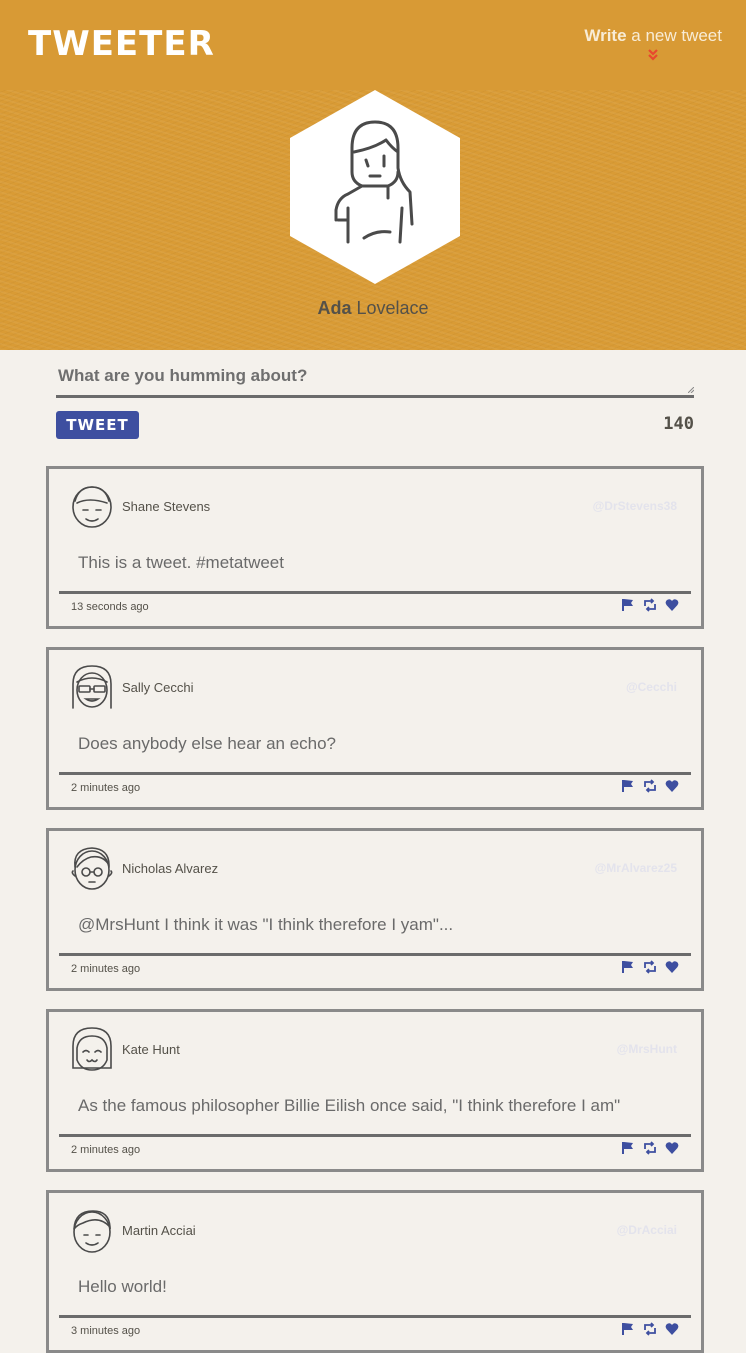  What do you see at coordinates (110, 607) in the screenshot?
I see `tweet-timestamp: 13 seconds ago` at bounding box center [110, 607].